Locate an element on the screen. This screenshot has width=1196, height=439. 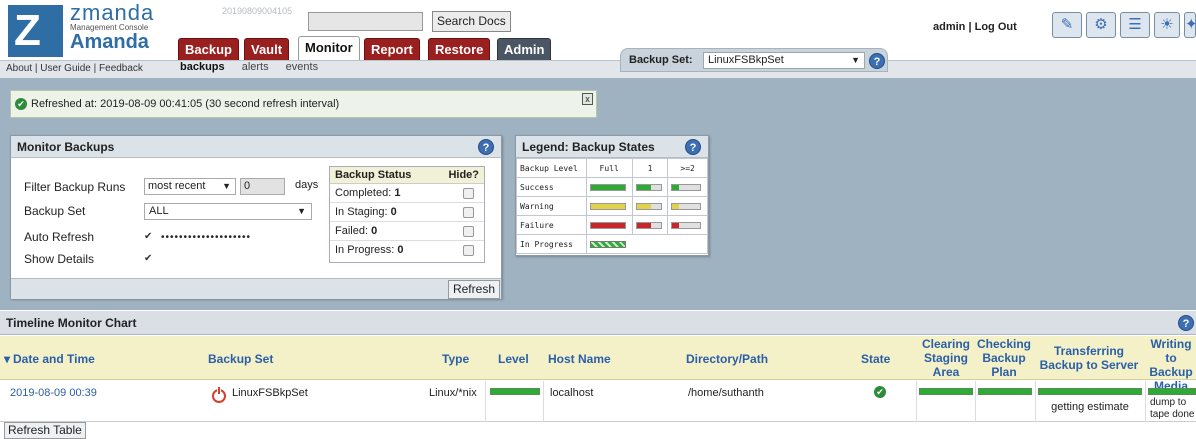
write-note: dump to tape done is located at coordinates (1172, 408).